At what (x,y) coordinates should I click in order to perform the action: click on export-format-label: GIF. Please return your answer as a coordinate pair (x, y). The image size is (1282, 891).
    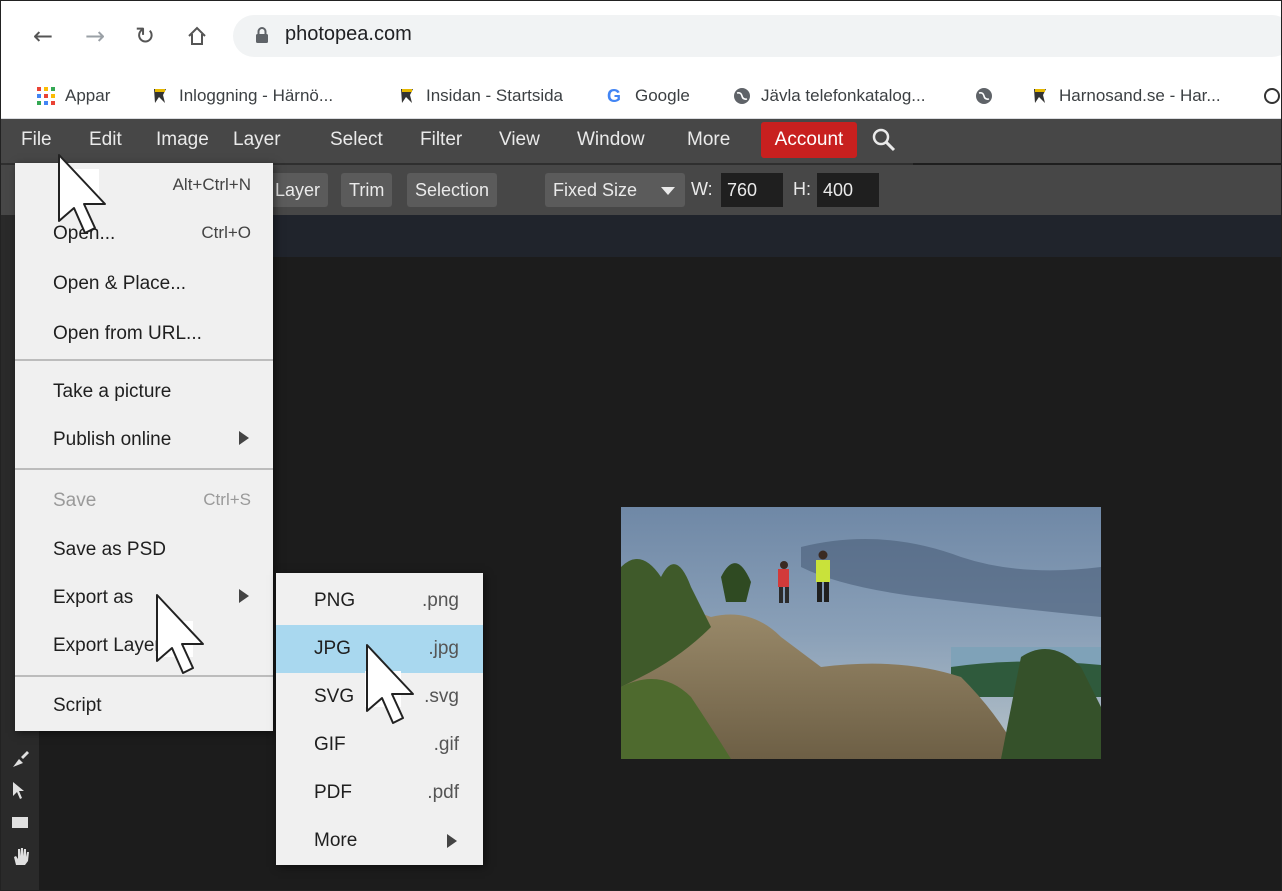
    Looking at the image, I should click on (330, 744).